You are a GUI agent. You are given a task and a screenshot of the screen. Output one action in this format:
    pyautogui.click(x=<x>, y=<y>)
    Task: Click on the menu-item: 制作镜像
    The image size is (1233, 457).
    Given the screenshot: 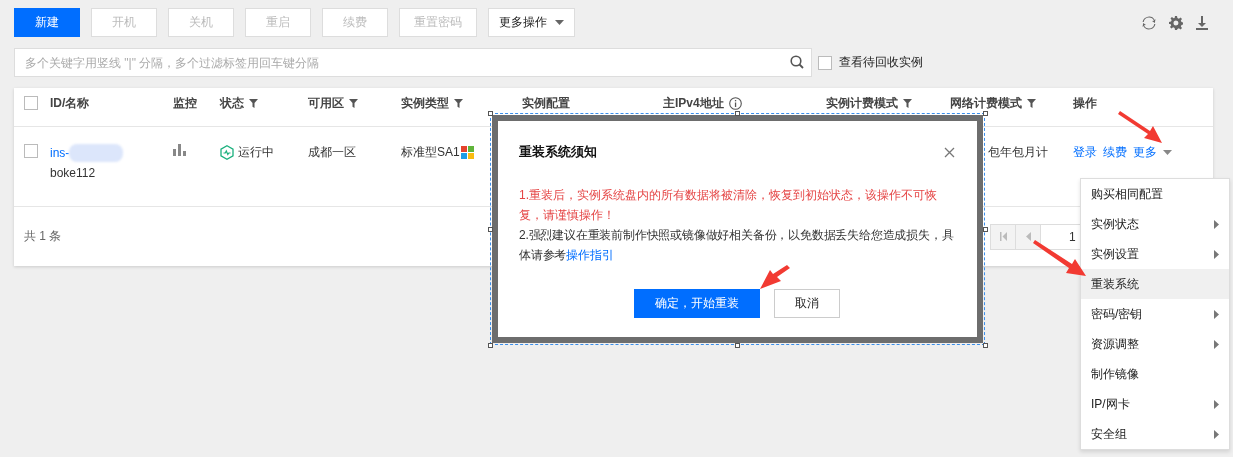 What is the action you would take?
    pyautogui.click(x=1155, y=374)
    